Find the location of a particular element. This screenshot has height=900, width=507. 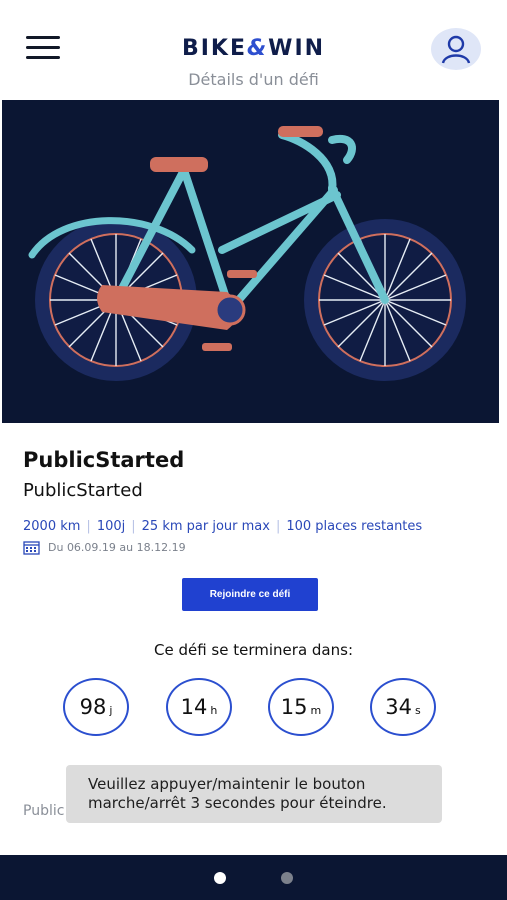

user-icon is located at coordinates (456, 49).